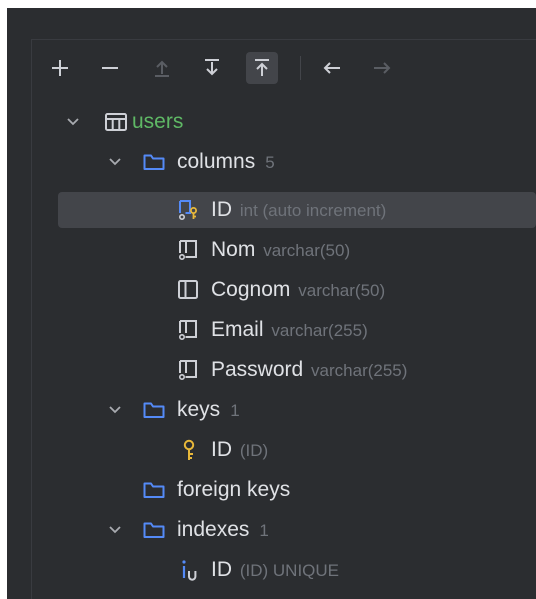  I want to click on column-row-password: Password varchar(255), so click(284, 370).